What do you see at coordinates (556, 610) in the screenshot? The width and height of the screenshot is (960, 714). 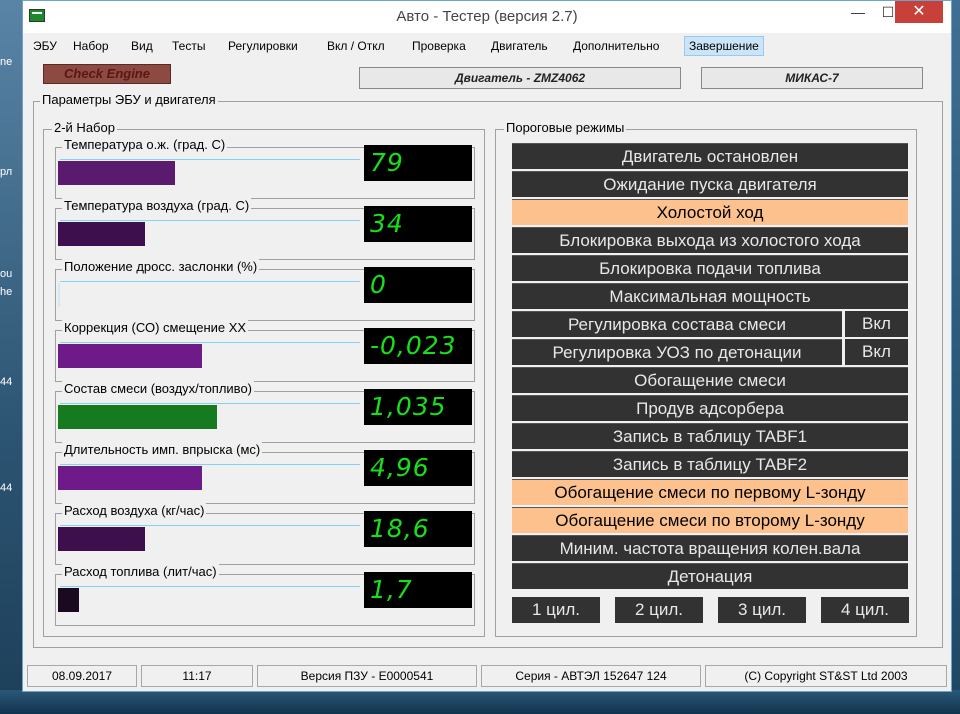 I see `cylinder-1: 1 цил.` at bounding box center [556, 610].